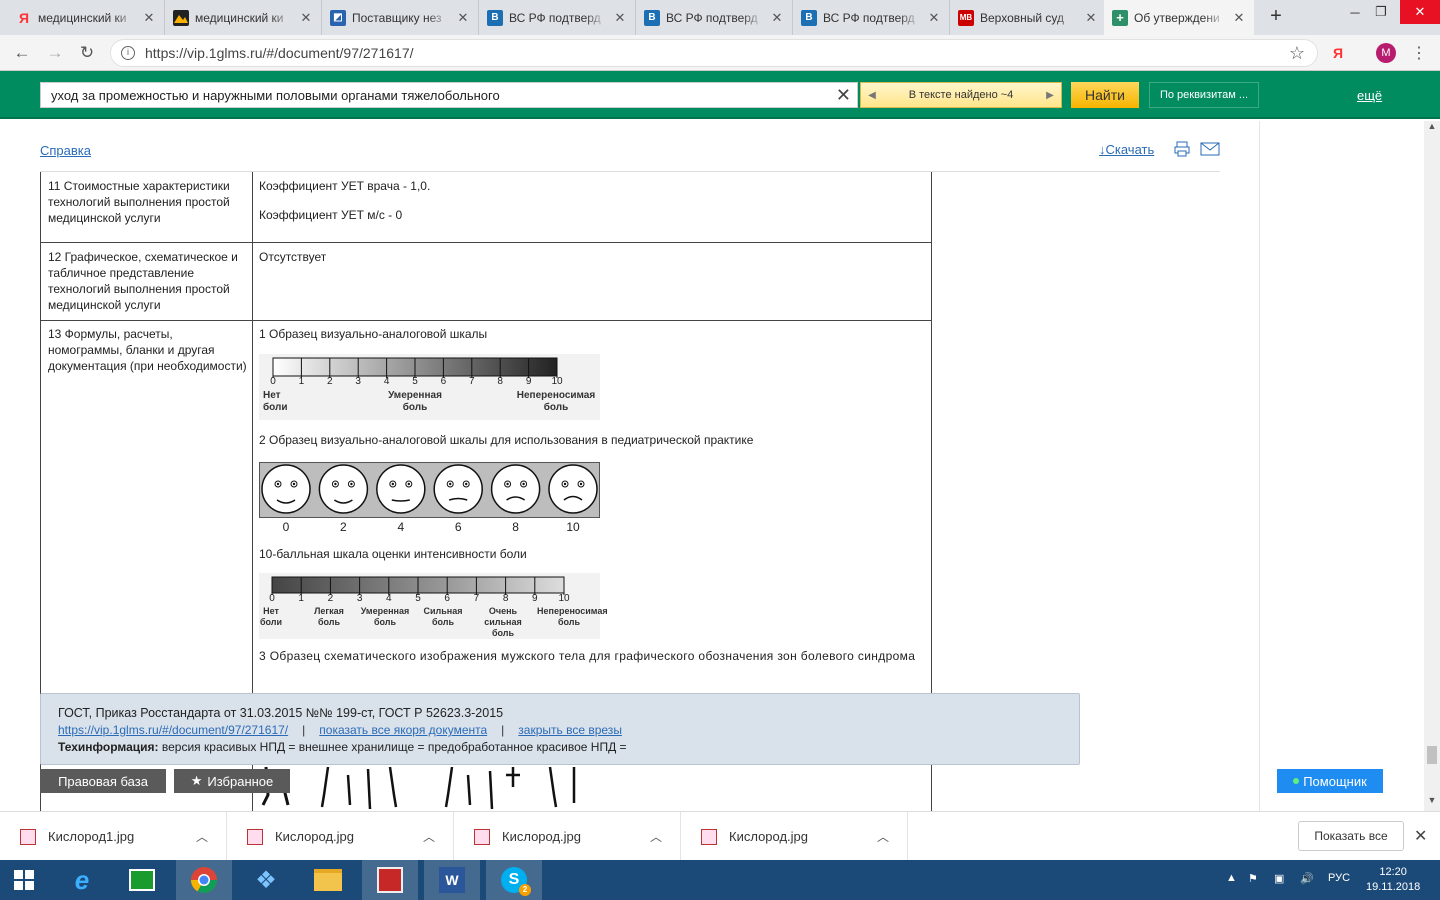 This screenshot has width=1440, height=900. Describe the element at coordinates (142, 880) in the screenshot. I see `taskbar-store` at that location.